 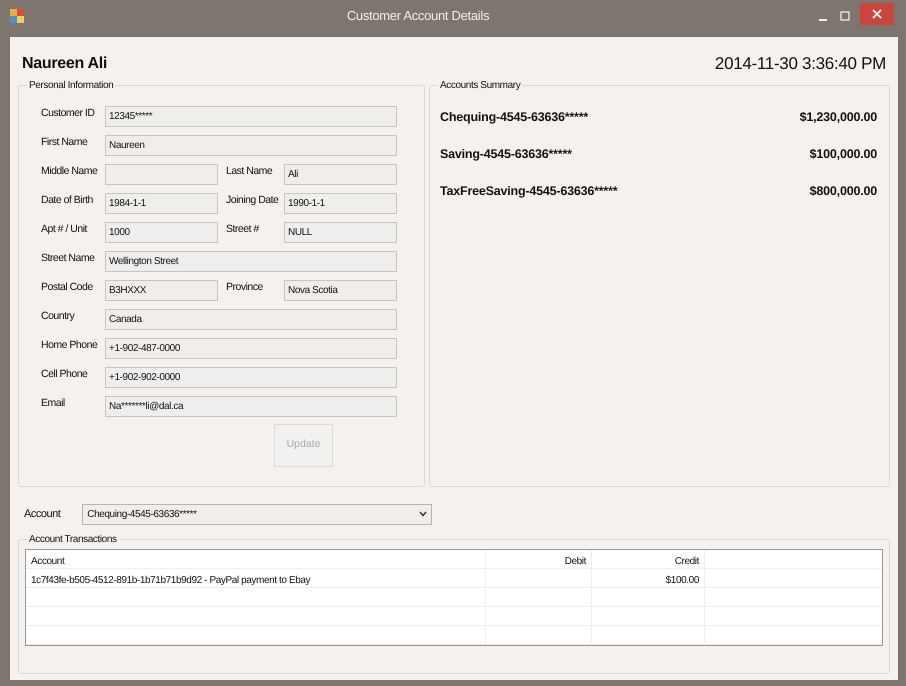 What do you see at coordinates (69, 345) in the screenshot?
I see `field-label: Home Phone` at bounding box center [69, 345].